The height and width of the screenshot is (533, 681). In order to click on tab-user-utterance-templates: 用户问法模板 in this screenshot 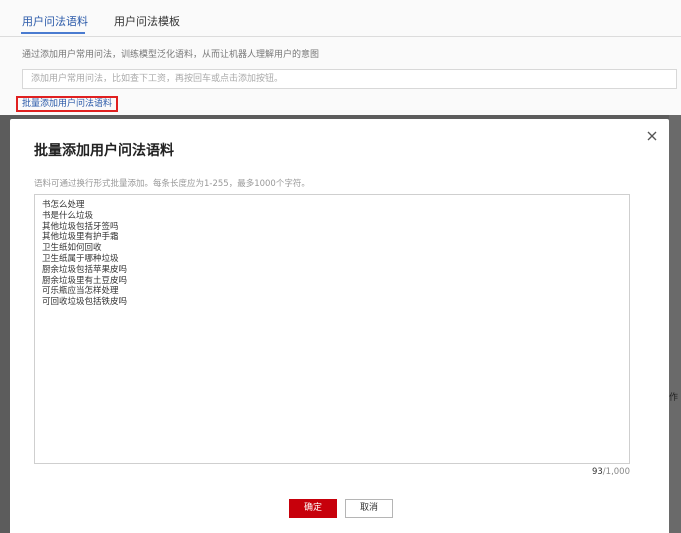, I will do `click(147, 21)`.